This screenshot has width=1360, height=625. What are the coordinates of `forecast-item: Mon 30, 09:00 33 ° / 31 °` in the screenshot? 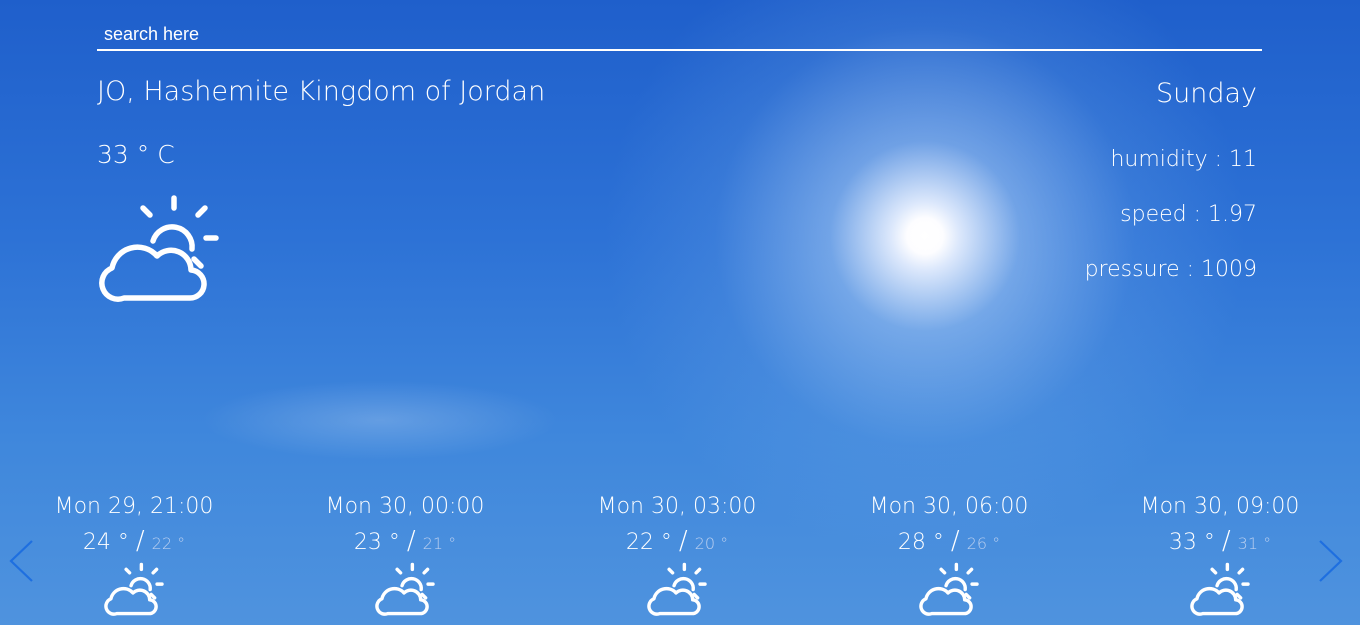 It's located at (1220, 555).